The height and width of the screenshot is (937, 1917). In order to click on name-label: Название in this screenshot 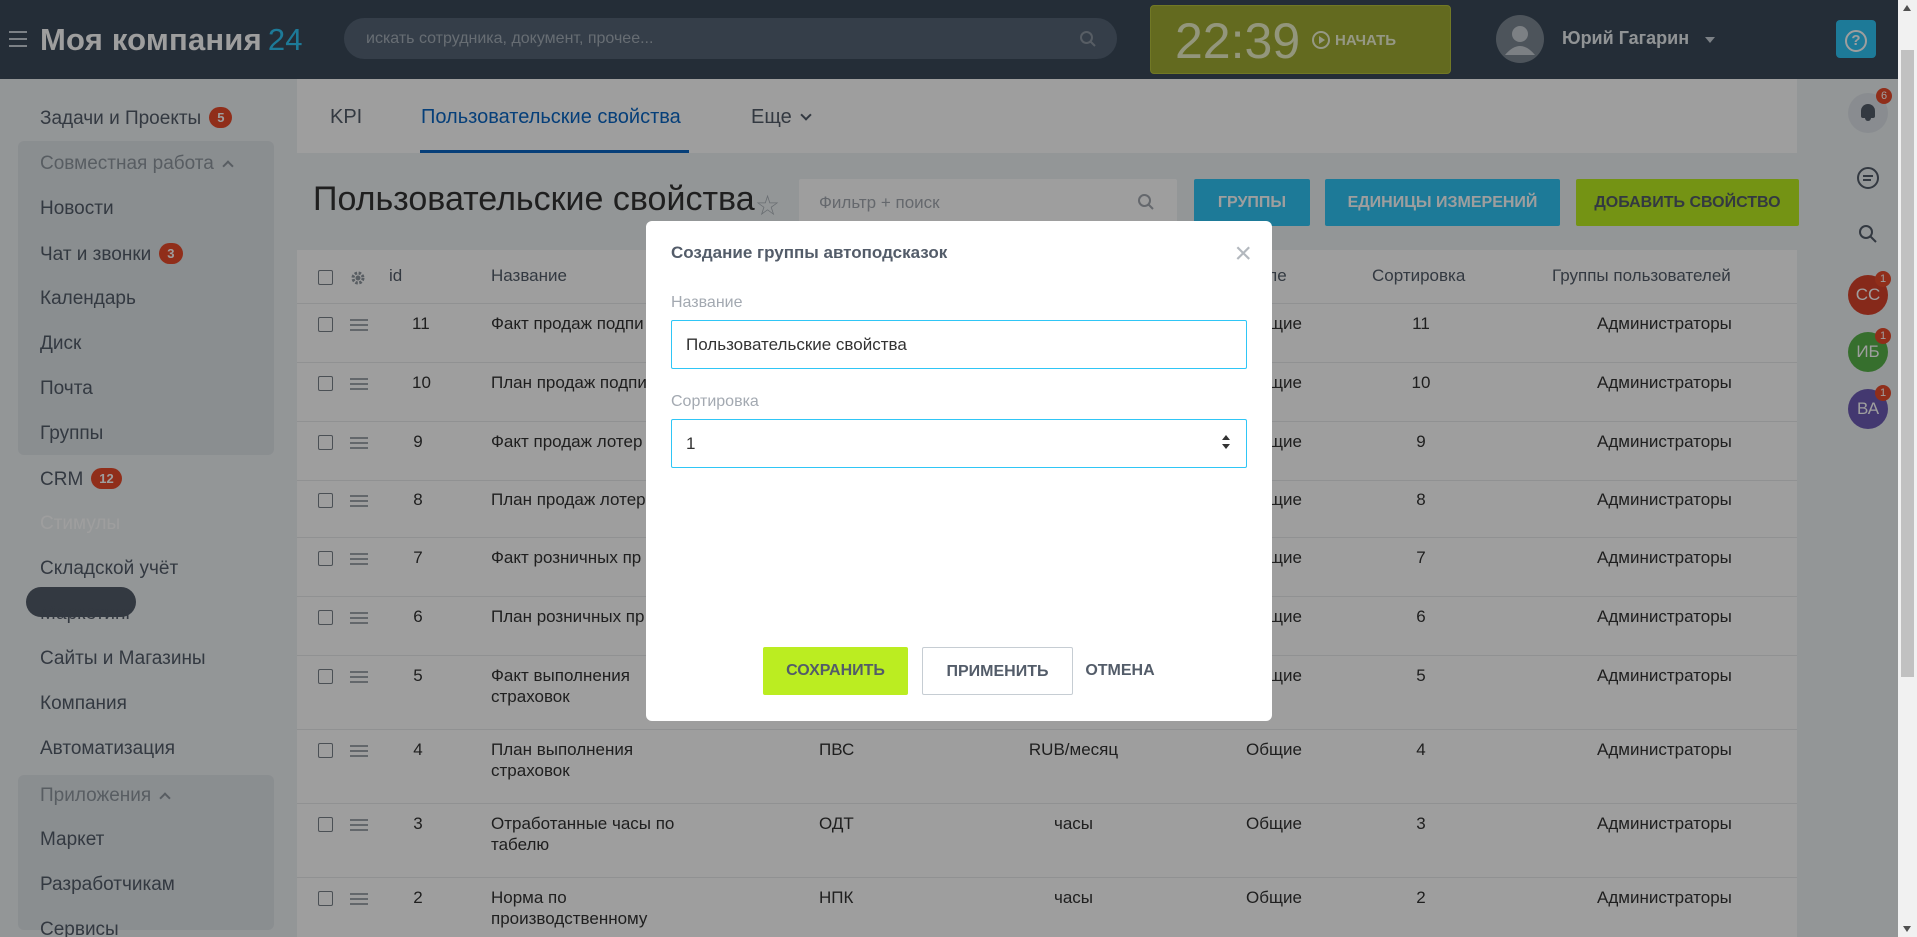, I will do `click(707, 302)`.